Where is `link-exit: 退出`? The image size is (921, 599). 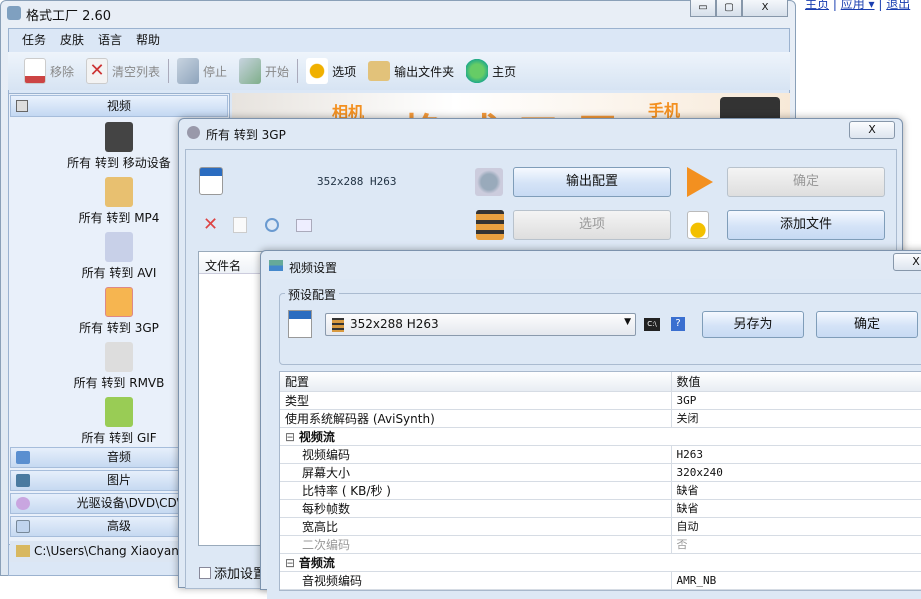
link-exit: 退出 is located at coordinates (898, 5).